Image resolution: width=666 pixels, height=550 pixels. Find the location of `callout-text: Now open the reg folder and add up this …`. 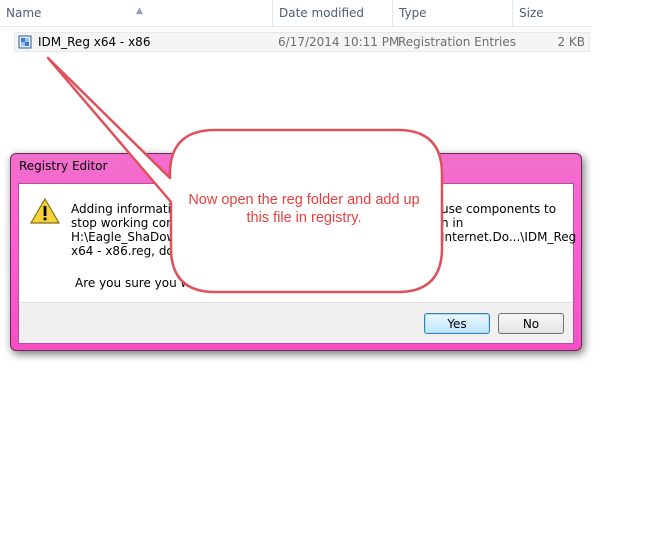

callout-text: Now open the reg folder and add up this … is located at coordinates (304, 209).